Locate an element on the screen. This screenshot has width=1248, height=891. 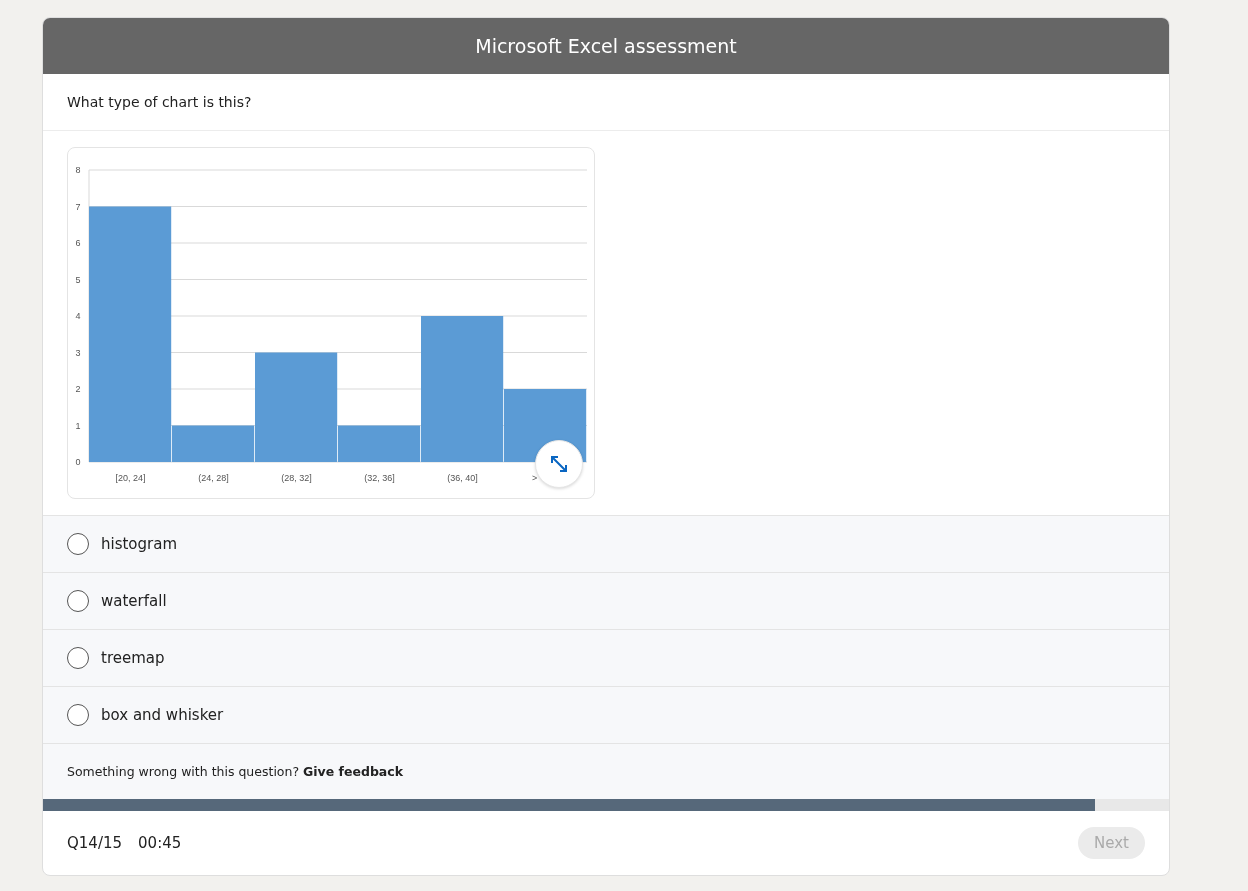
axis-tick-label: 8 is located at coordinates (78, 170).